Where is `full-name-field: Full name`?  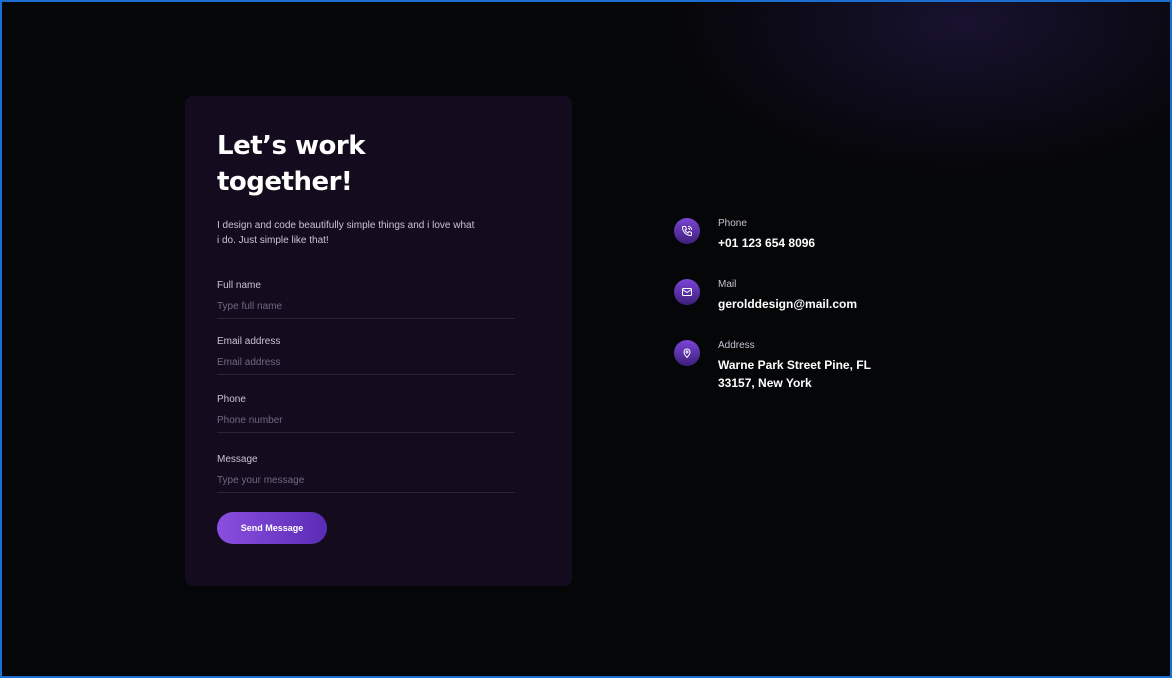
full-name-field: Full name is located at coordinates (366, 299).